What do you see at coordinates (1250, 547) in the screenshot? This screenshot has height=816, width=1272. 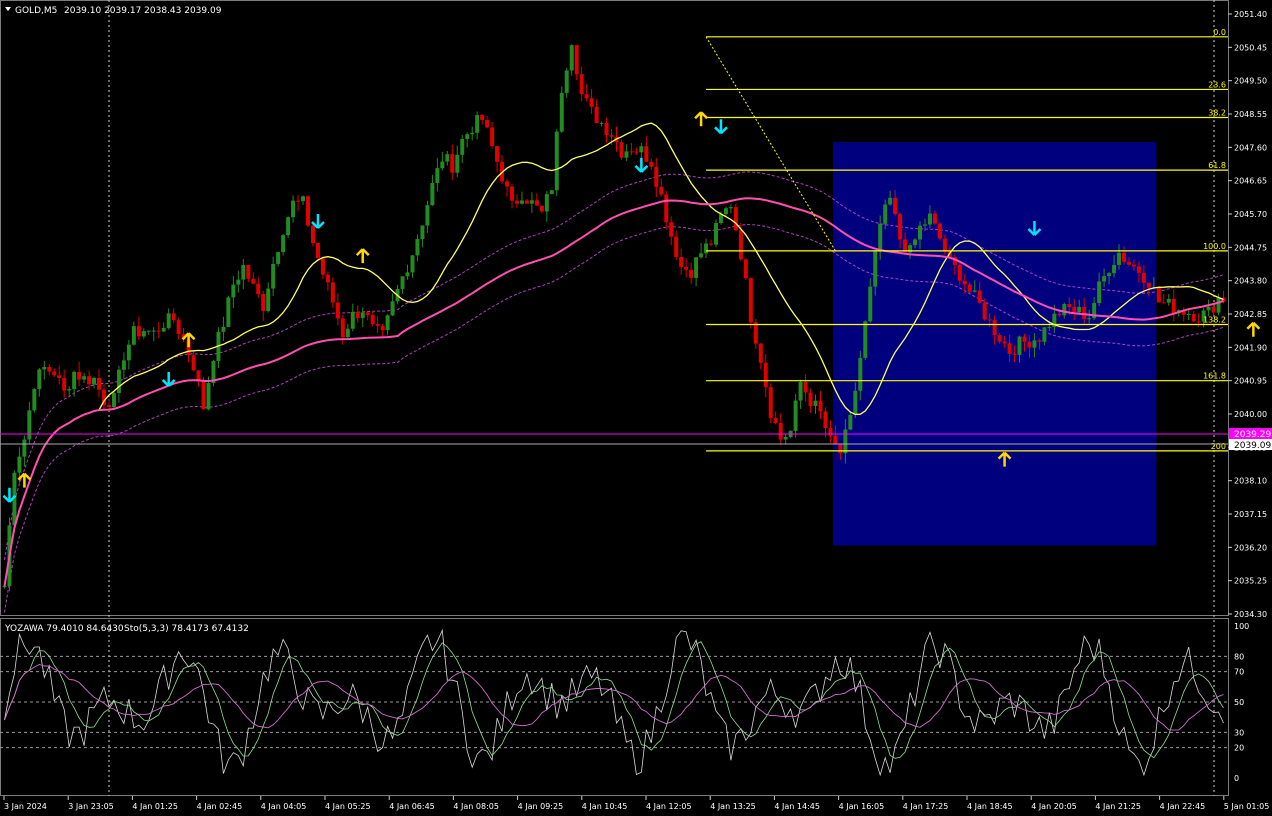 I see `price-tick-label: 2036.20` at bounding box center [1250, 547].